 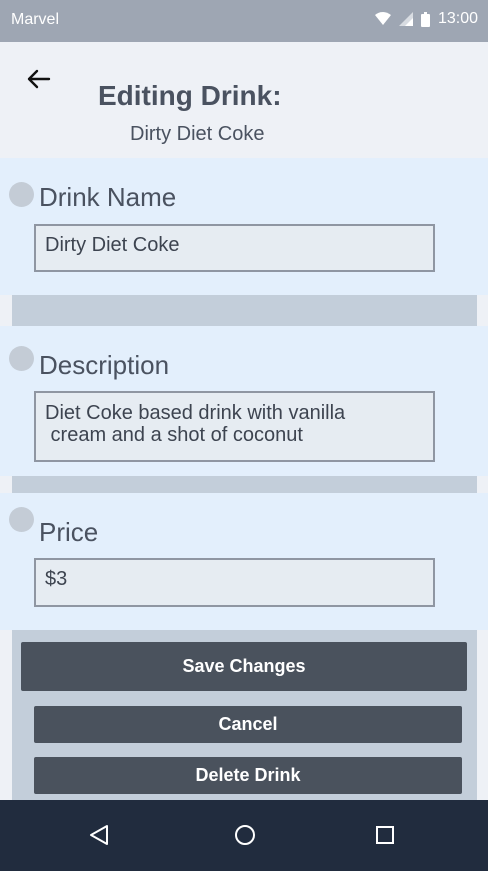 I want to click on system-nav-bar, so click(x=244, y=835).